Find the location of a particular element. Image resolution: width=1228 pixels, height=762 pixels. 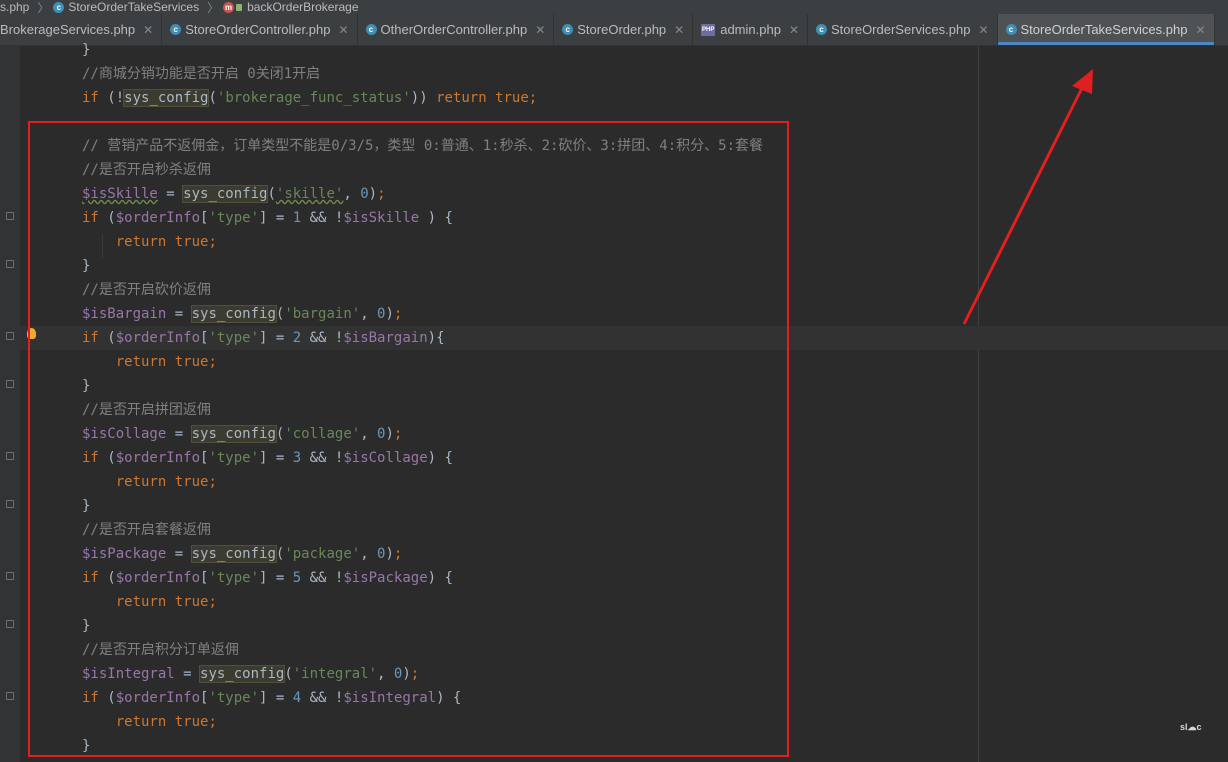

annotation-arrow is located at coordinates (1027, 197).